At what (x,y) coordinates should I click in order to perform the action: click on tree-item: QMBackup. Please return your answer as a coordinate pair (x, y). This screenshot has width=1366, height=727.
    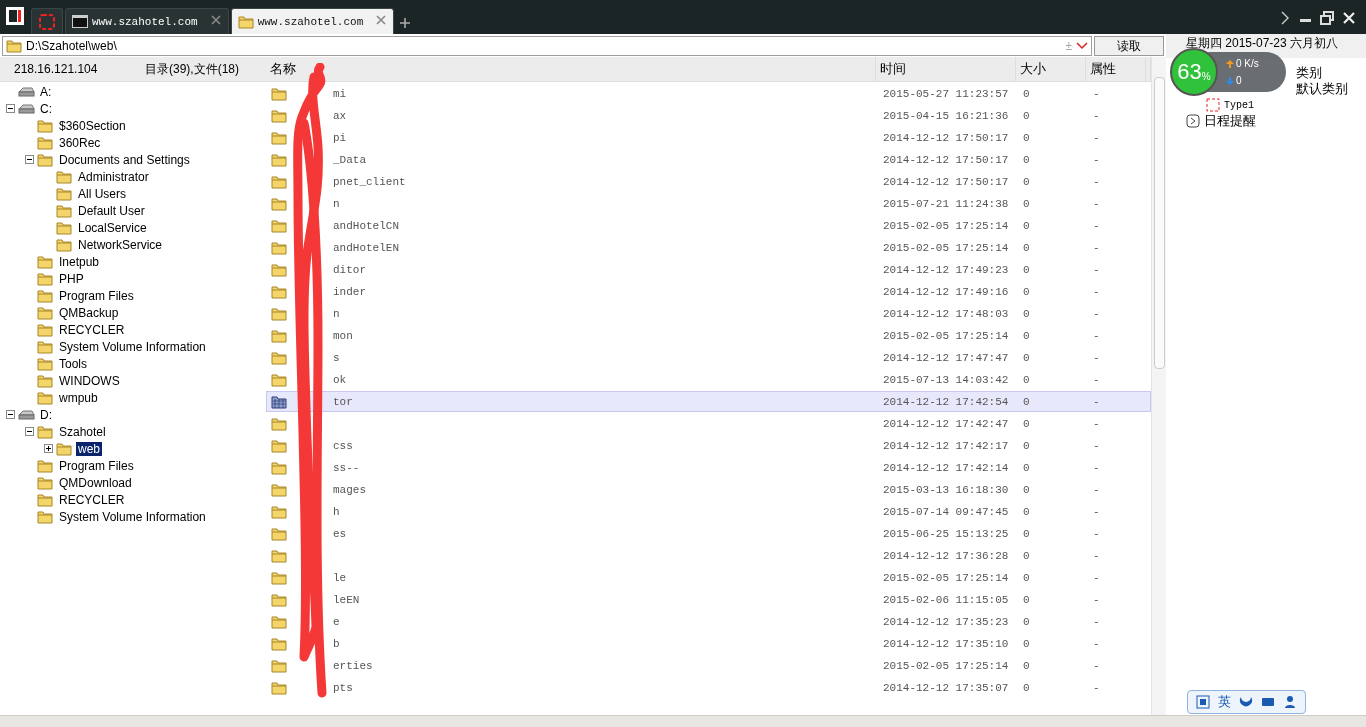
    Looking at the image, I should click on (89, 312).